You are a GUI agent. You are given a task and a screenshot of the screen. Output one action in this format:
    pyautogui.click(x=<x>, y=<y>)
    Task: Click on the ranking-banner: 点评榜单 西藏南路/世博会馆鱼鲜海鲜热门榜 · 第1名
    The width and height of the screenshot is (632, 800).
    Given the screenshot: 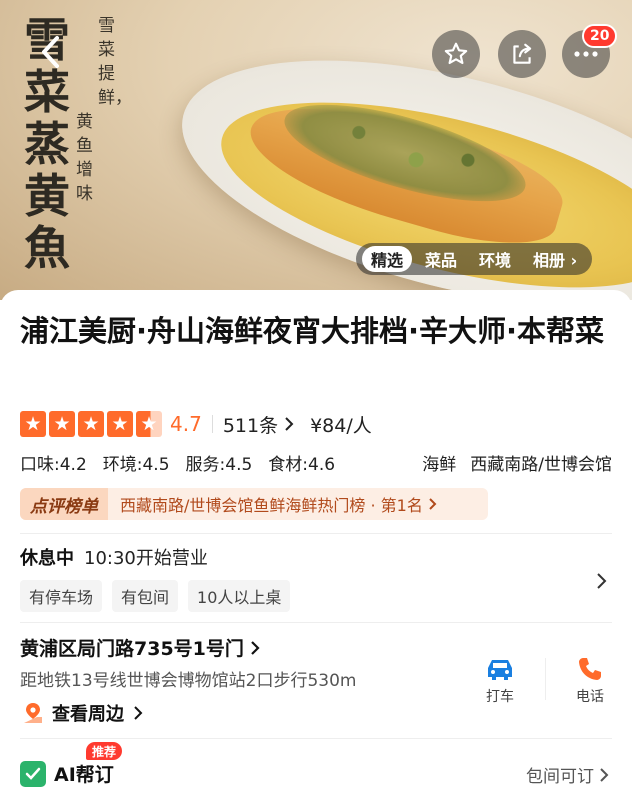 What is the action you would take?
    pyautogui.click(x=254, y=504)
    